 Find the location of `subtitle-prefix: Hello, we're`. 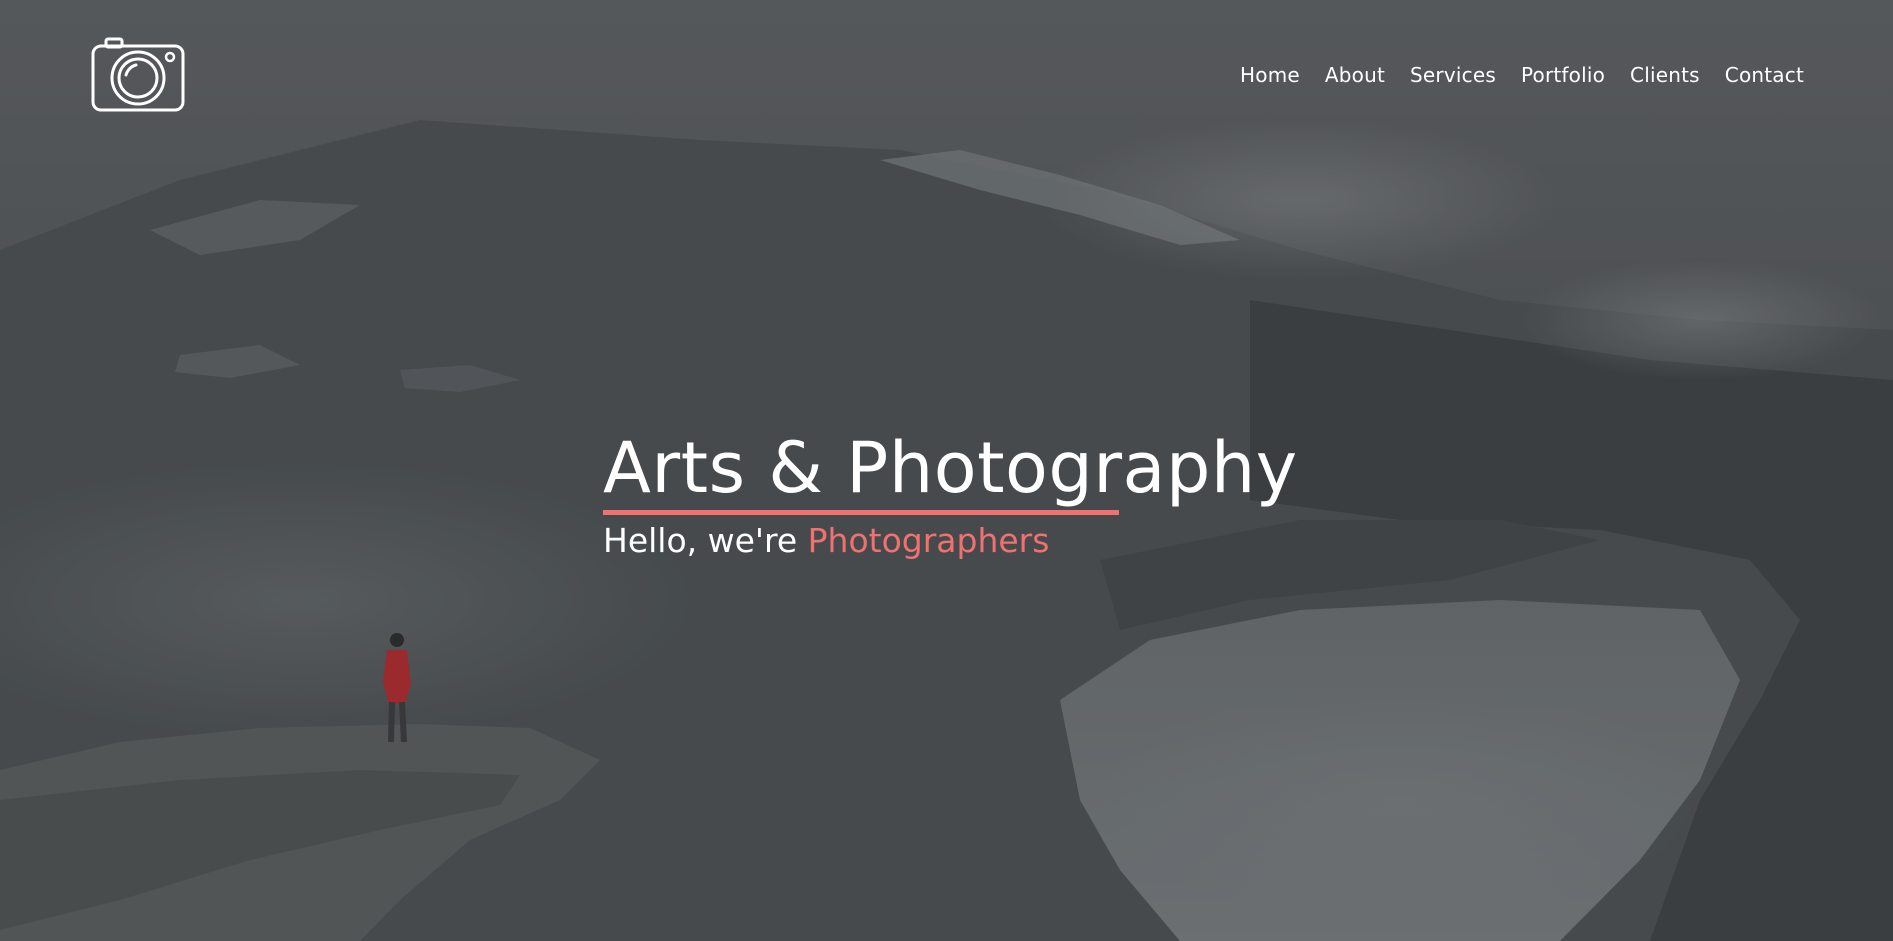

subtitle-prefix: Hello, we're is located at coordinates (705, 540).